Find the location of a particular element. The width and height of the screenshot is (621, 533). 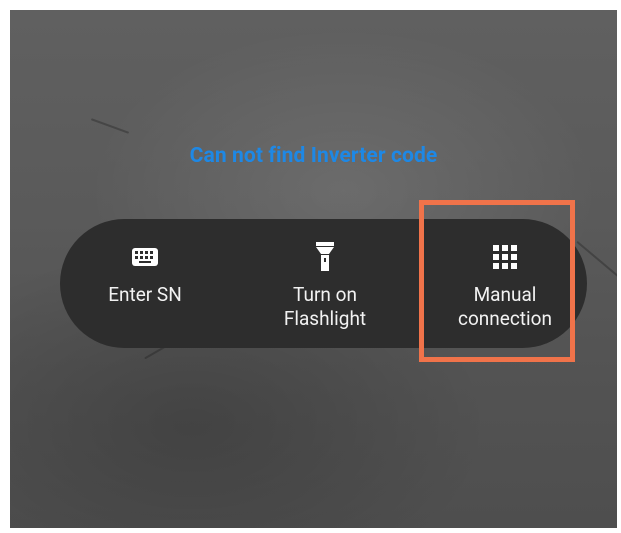

flashlight-label: Turn on Flashlight is located at coordinates (325, 306).